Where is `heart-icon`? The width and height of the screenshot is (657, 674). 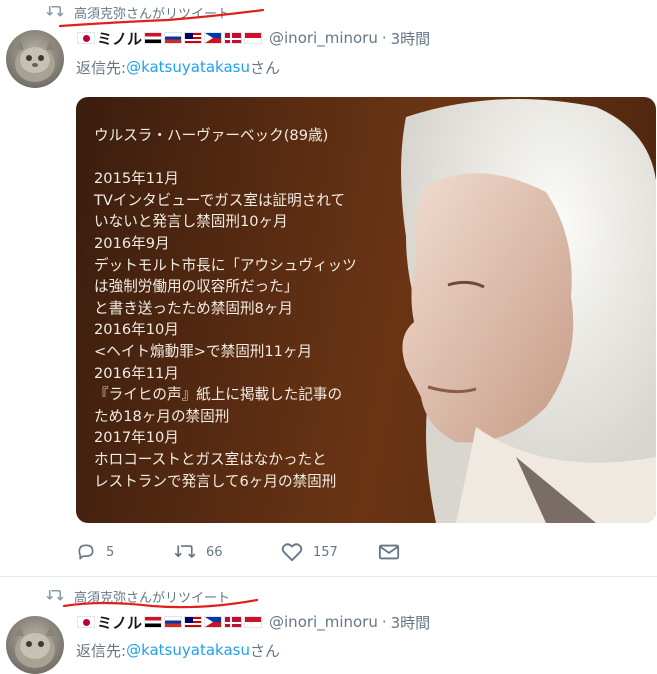 heart-icon is located at coordinates (292, 552).